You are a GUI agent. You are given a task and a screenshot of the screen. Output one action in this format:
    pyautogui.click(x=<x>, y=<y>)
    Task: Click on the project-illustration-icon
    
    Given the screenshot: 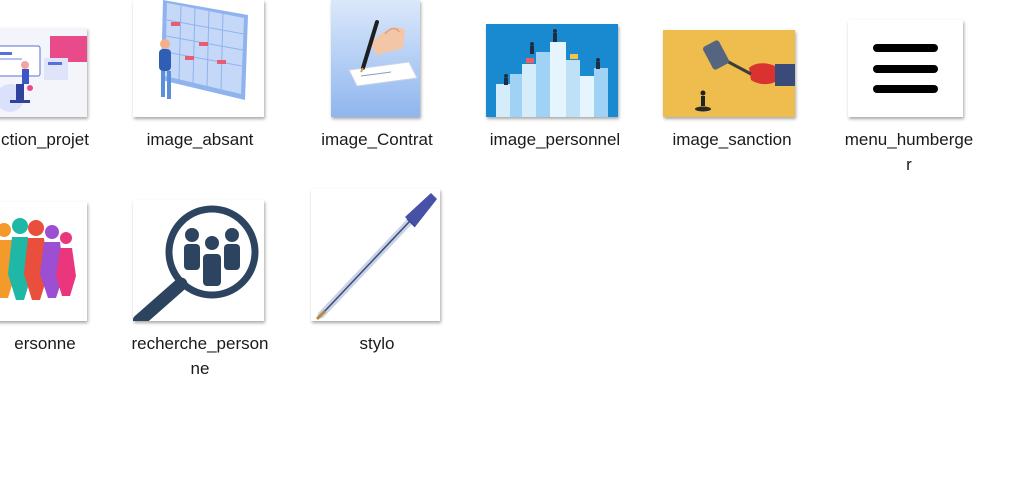 What is the action you would take?
    pyautogui.click(x=43, y=72)
    